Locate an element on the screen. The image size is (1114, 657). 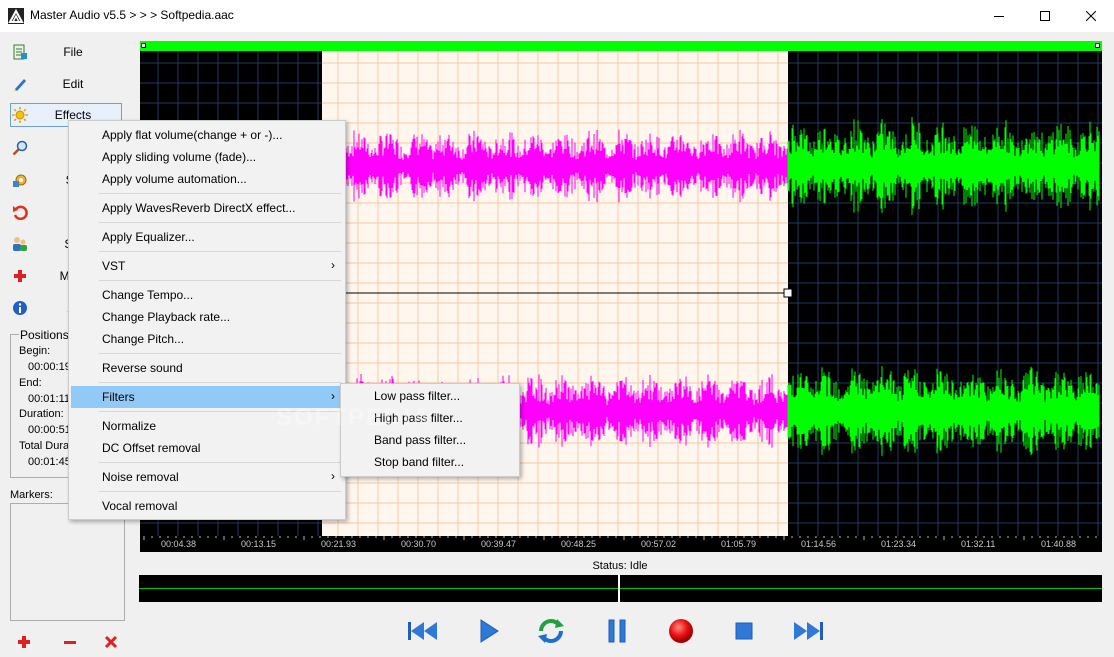
tick-label: 01:40.88 is located at coordinates (1059, 544).